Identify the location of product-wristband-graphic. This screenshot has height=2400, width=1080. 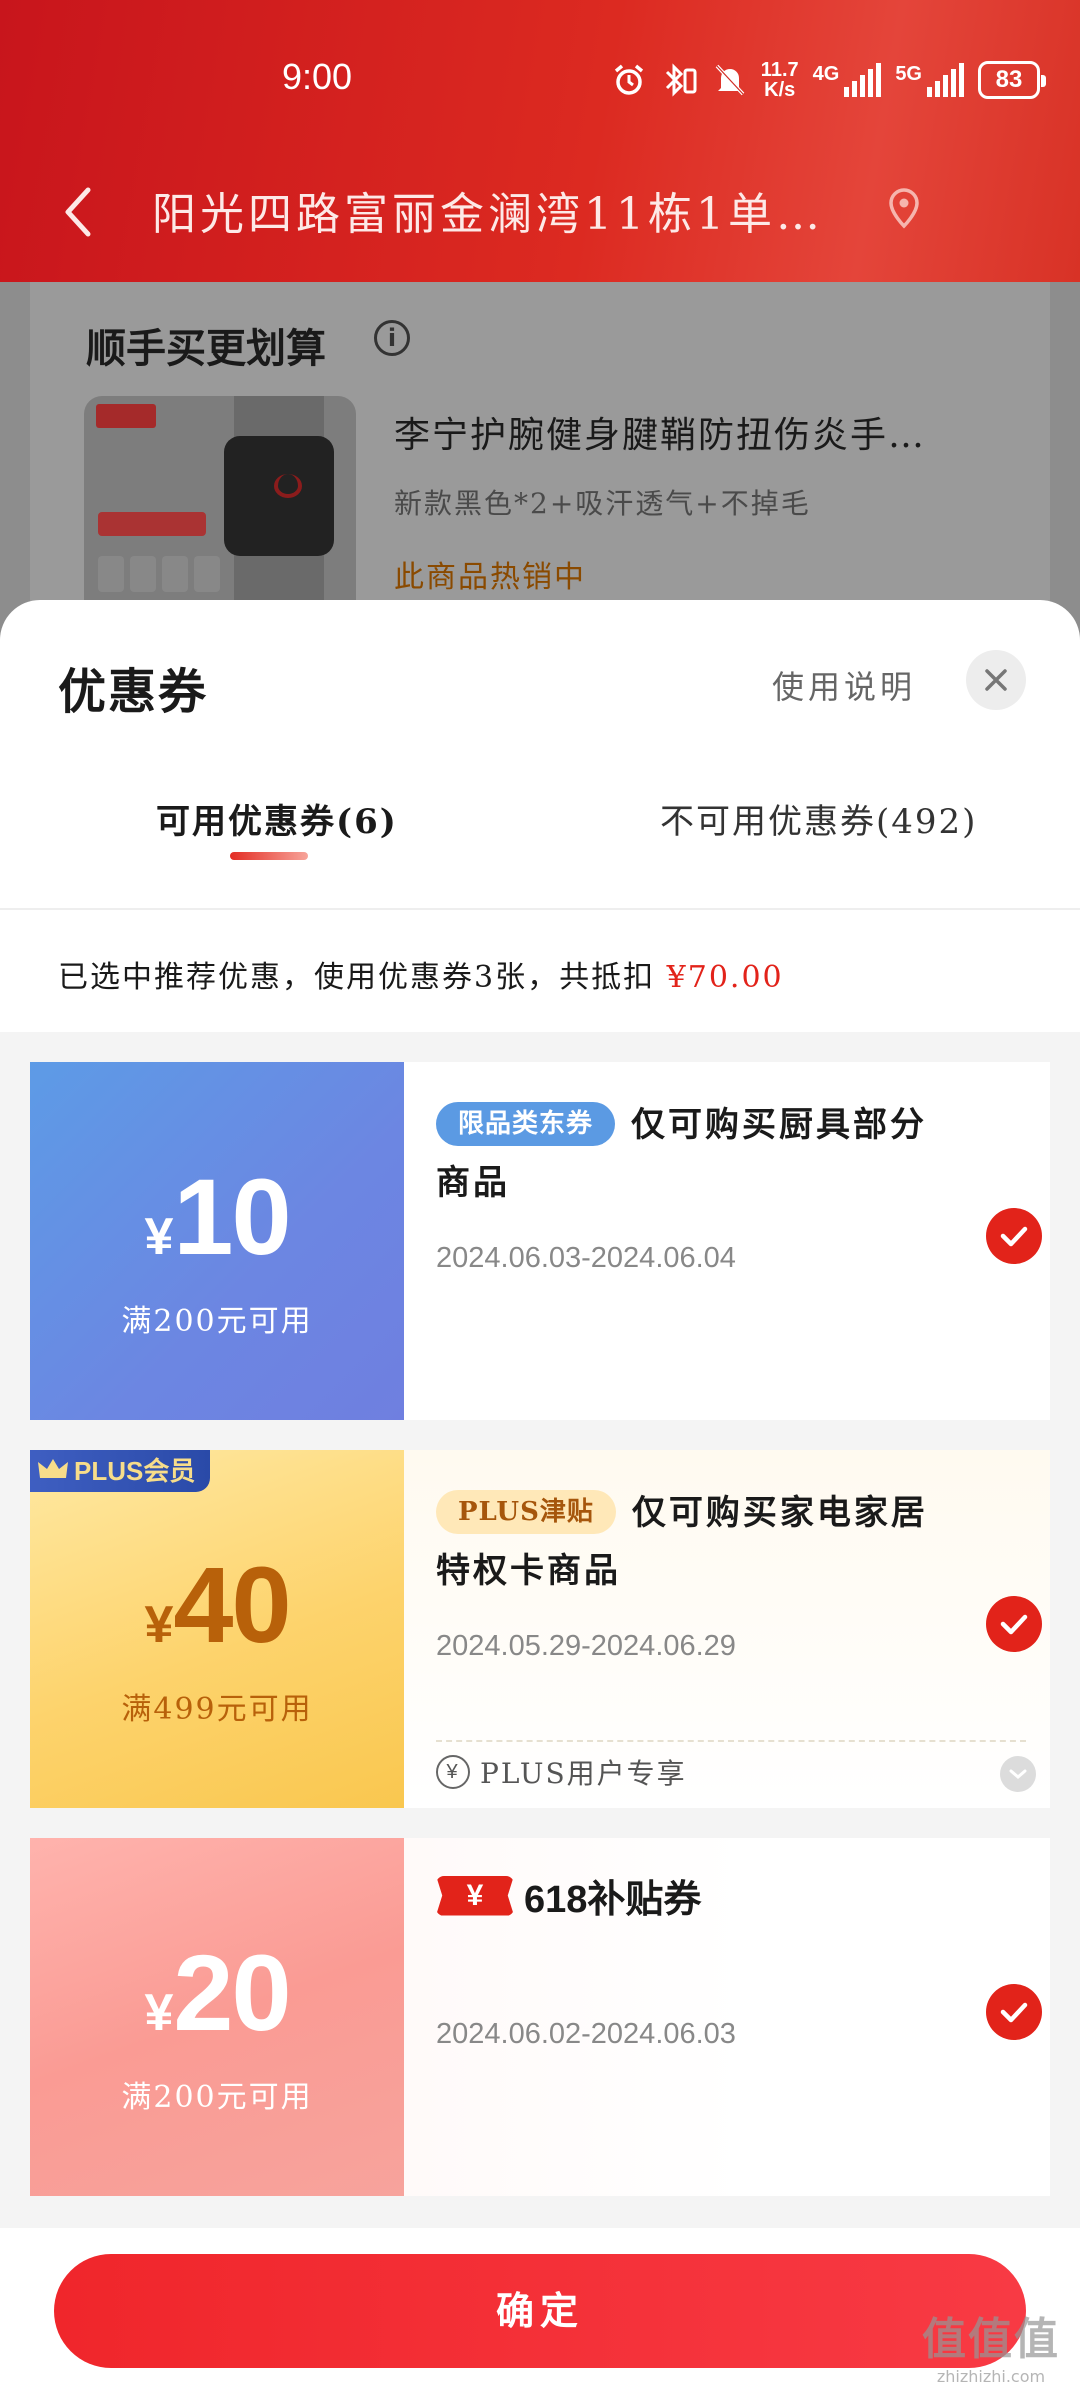
(279, 496).